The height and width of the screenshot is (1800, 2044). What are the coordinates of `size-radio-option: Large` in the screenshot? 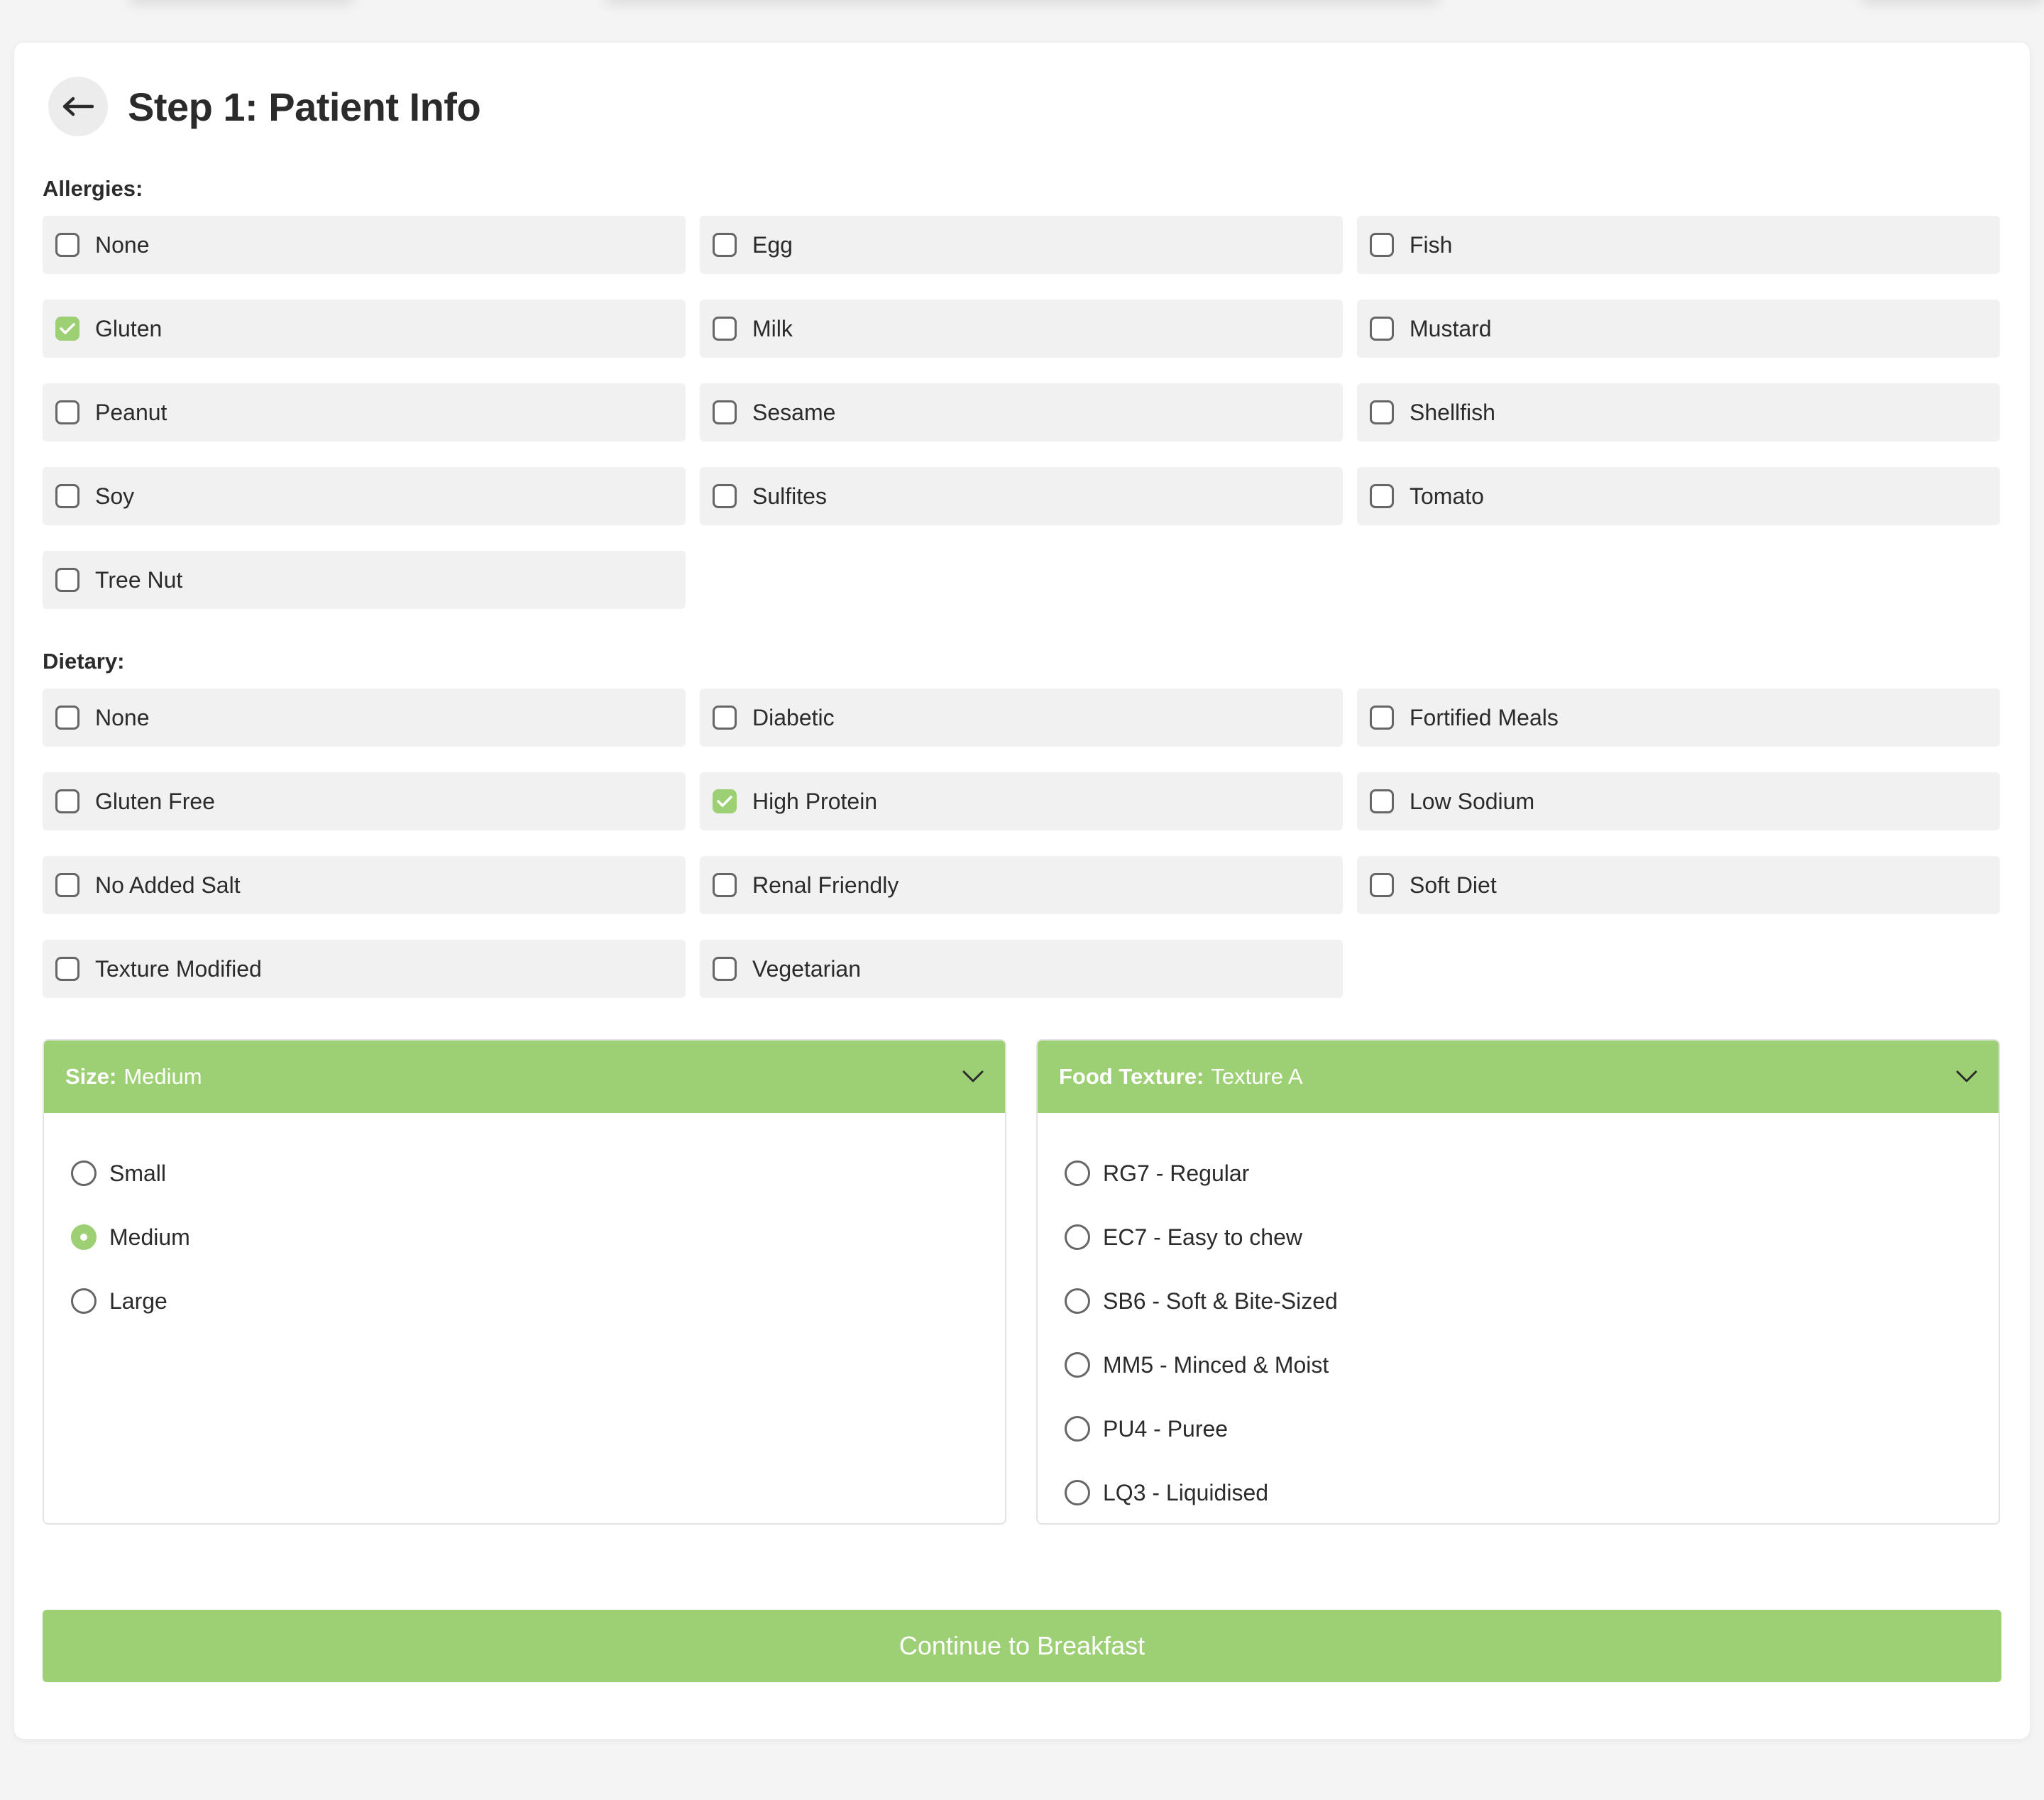 It's located at (538, 1301).